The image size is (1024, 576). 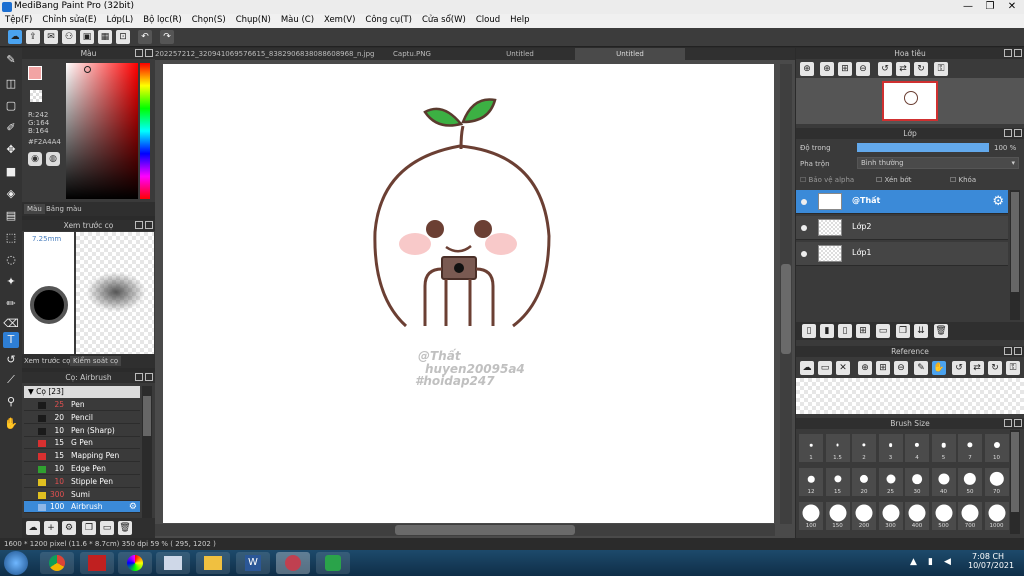 I want to click on reference-close-icon: ✕, so click(x=843, y=368).